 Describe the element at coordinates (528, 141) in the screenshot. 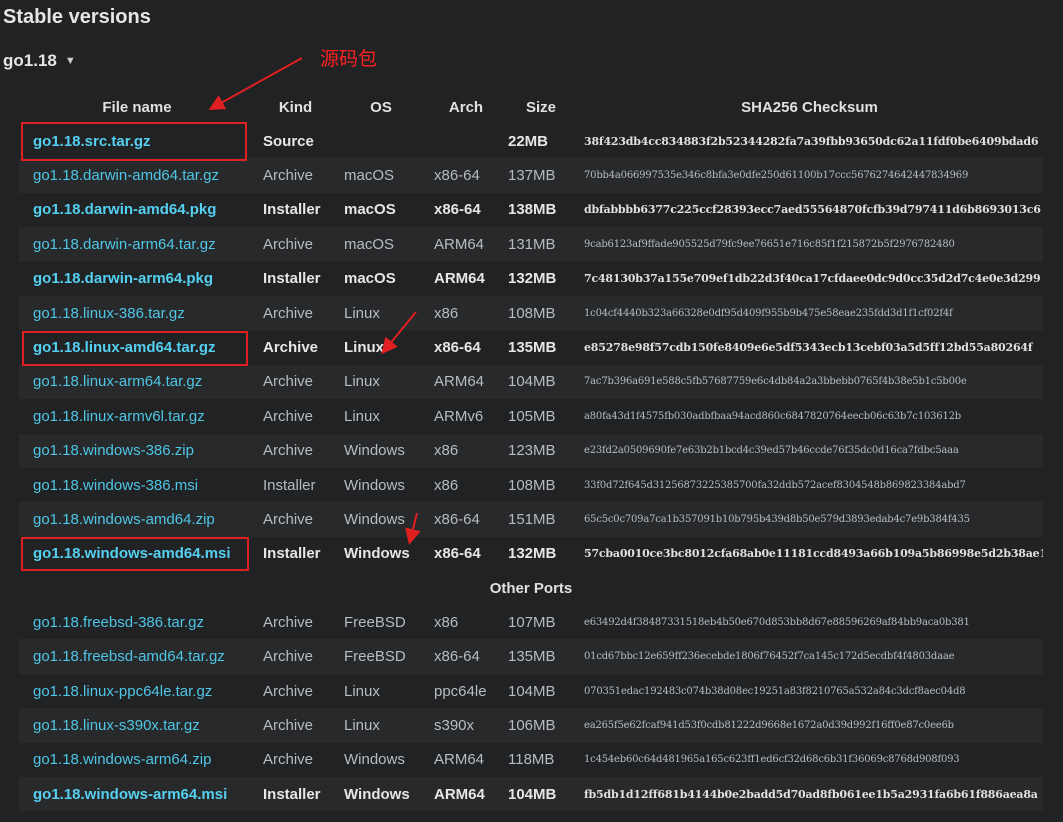

I see `size-cell: 22MB` at that location.